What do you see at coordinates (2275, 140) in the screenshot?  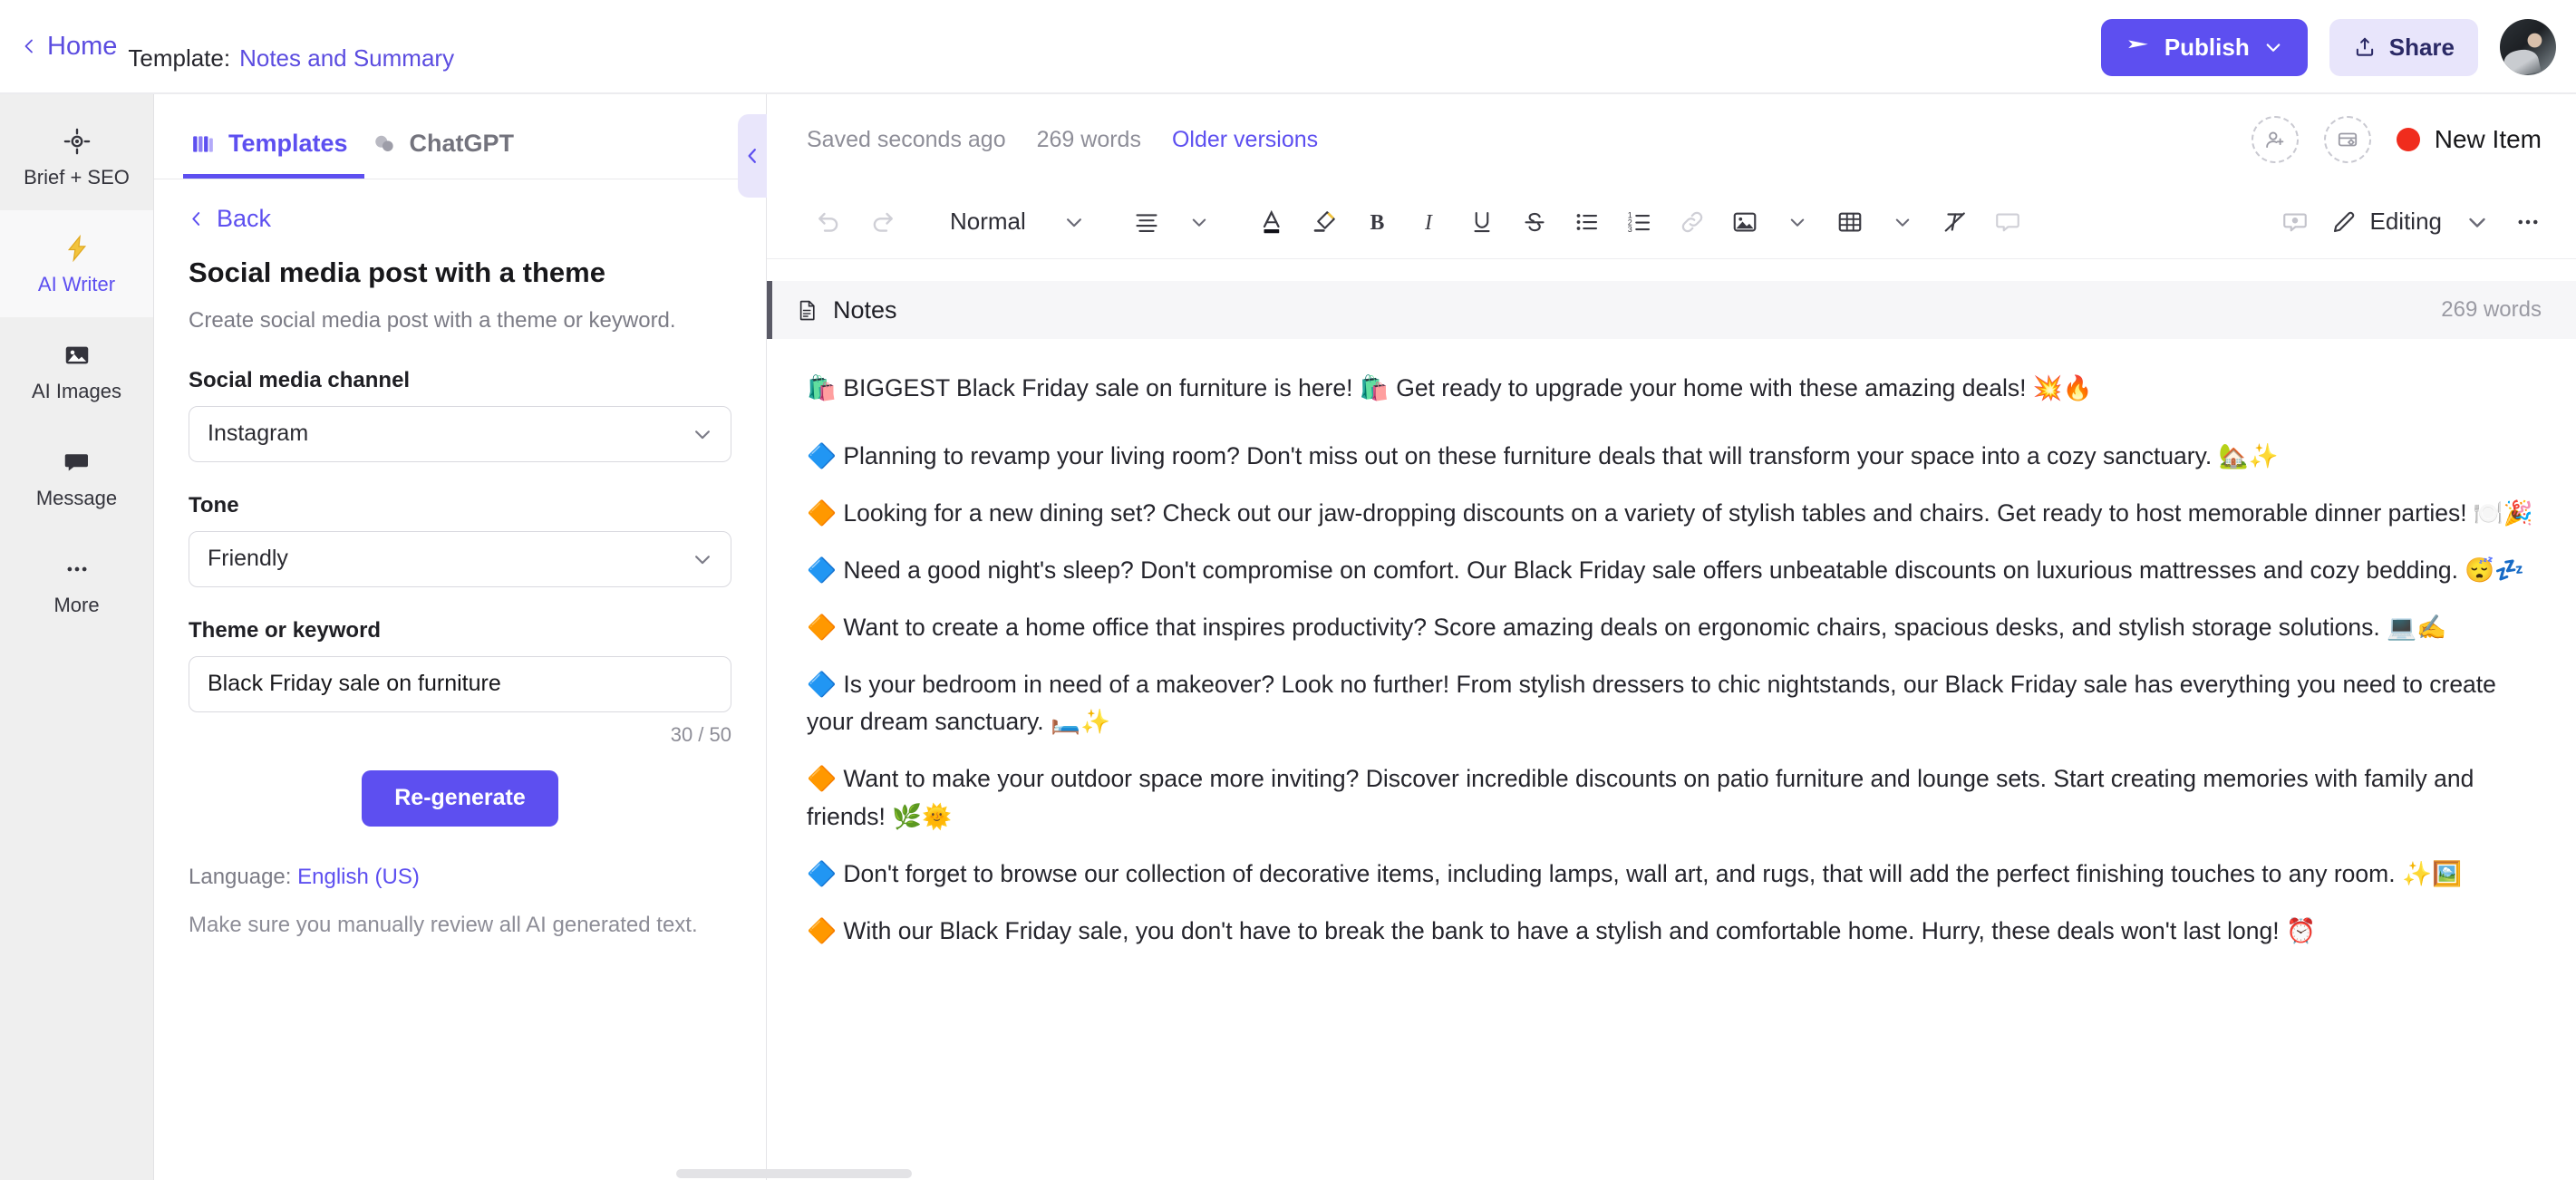 I see `add-collaborator-button` at bounding box center [2275, 140].